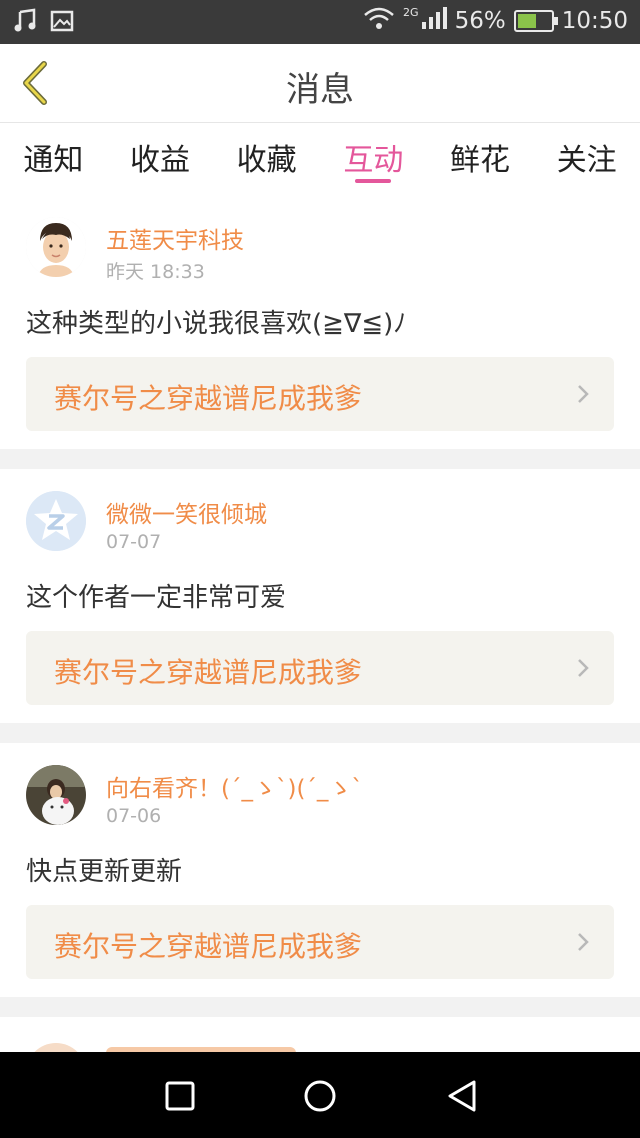 This screenshot has width=640, height=1138. What do you see at coordinates (320, 90) in the screenshot?
I see `page-title: 消息` at bounding box center [320, 90].